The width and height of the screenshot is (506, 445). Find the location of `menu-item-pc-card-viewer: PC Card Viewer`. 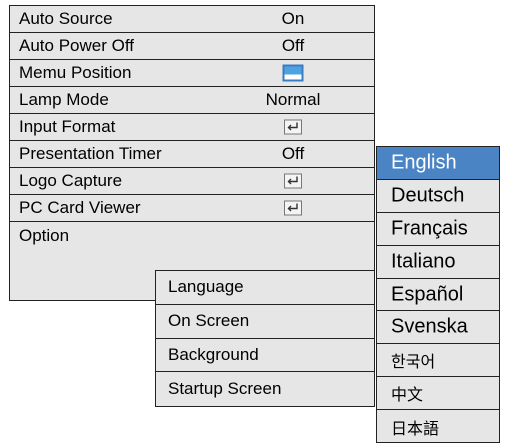

menu-item-pc-card-viewer: PC Card Viewer is located at coordinates (192, 208).